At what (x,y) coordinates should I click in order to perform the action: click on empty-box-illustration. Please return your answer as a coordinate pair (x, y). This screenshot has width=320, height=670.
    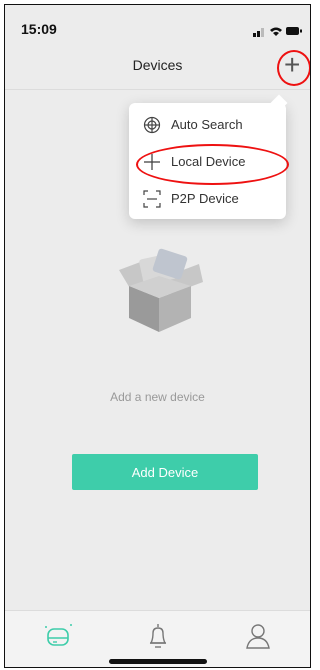
    Looking at the image, I should click on (161, 290).